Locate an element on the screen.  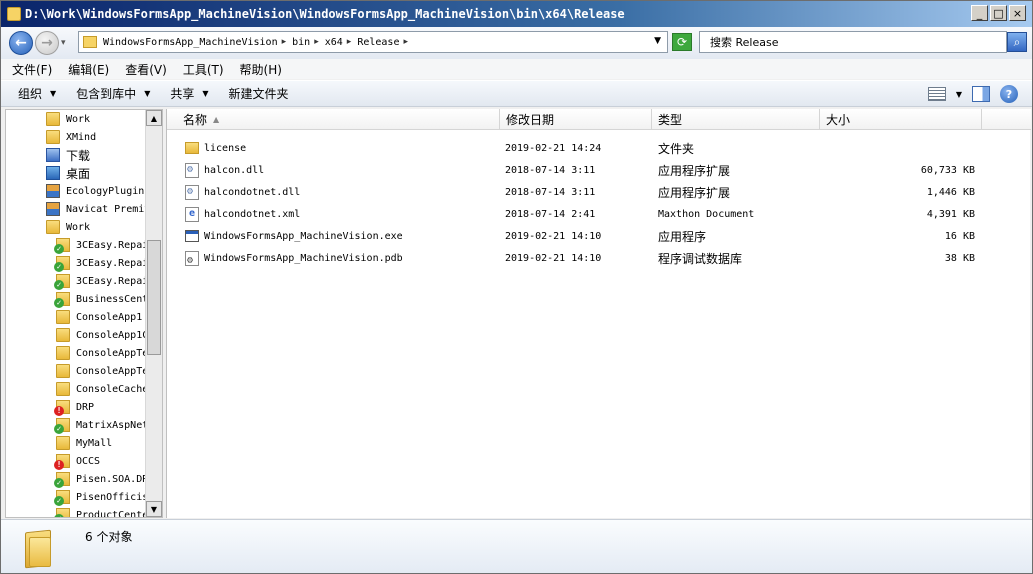
view-controls: ▼ ? is located at coordinates (972, 94).